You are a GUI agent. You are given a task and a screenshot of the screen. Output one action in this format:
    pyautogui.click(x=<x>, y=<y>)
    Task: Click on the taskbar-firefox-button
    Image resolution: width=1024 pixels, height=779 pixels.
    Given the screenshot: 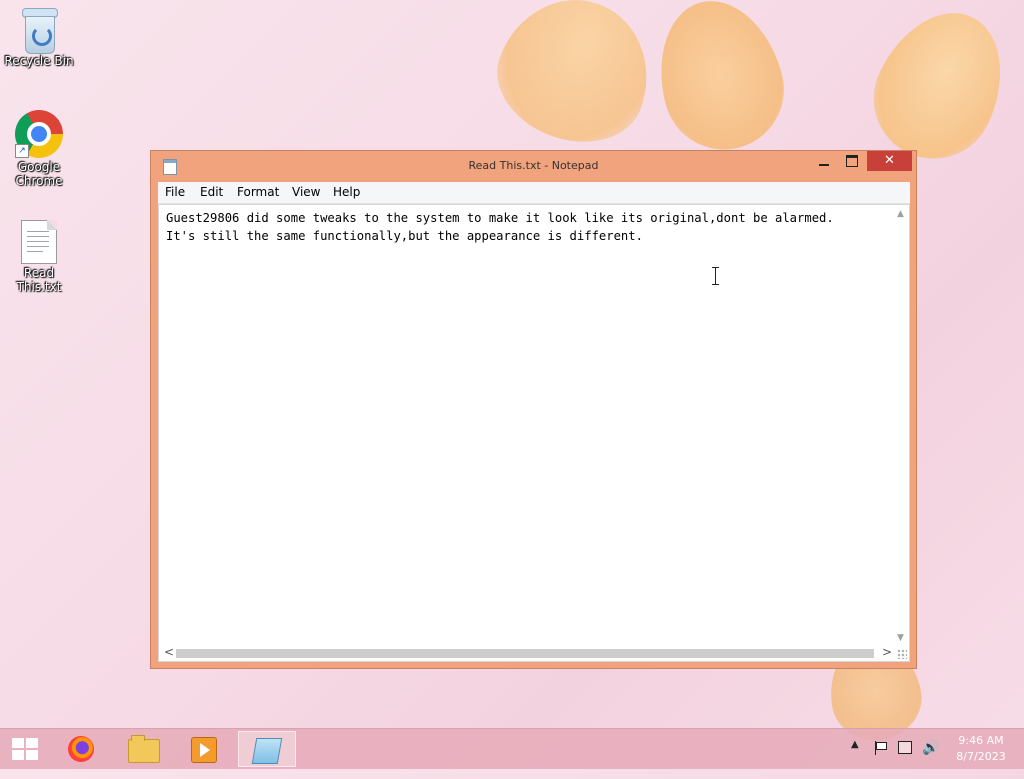 What is the action you would take?
    pyautogui.click(x=80, y=749)
    